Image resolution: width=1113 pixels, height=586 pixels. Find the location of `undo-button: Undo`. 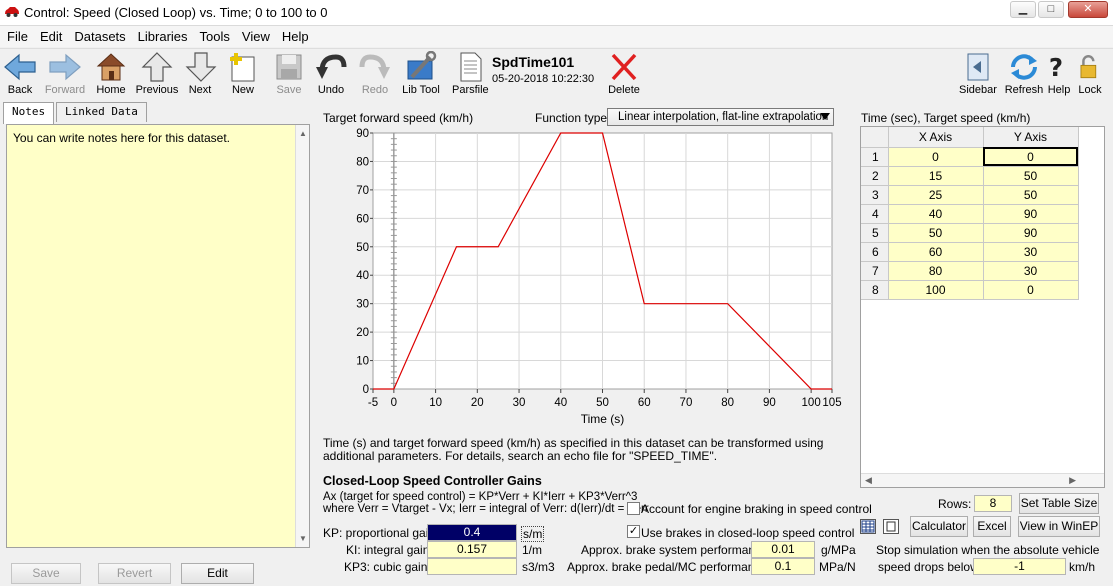

undo-button: Undo is located at coordinates (331, 73).